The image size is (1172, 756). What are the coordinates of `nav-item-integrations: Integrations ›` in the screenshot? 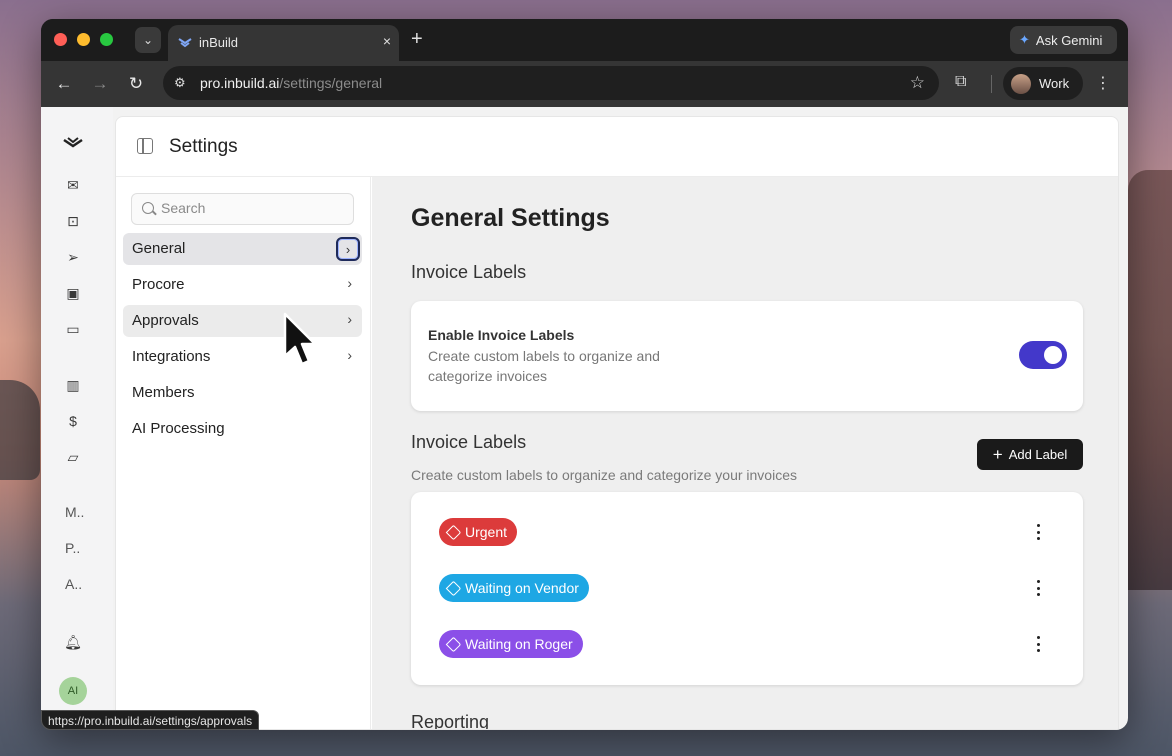 It's located at (242, 357).